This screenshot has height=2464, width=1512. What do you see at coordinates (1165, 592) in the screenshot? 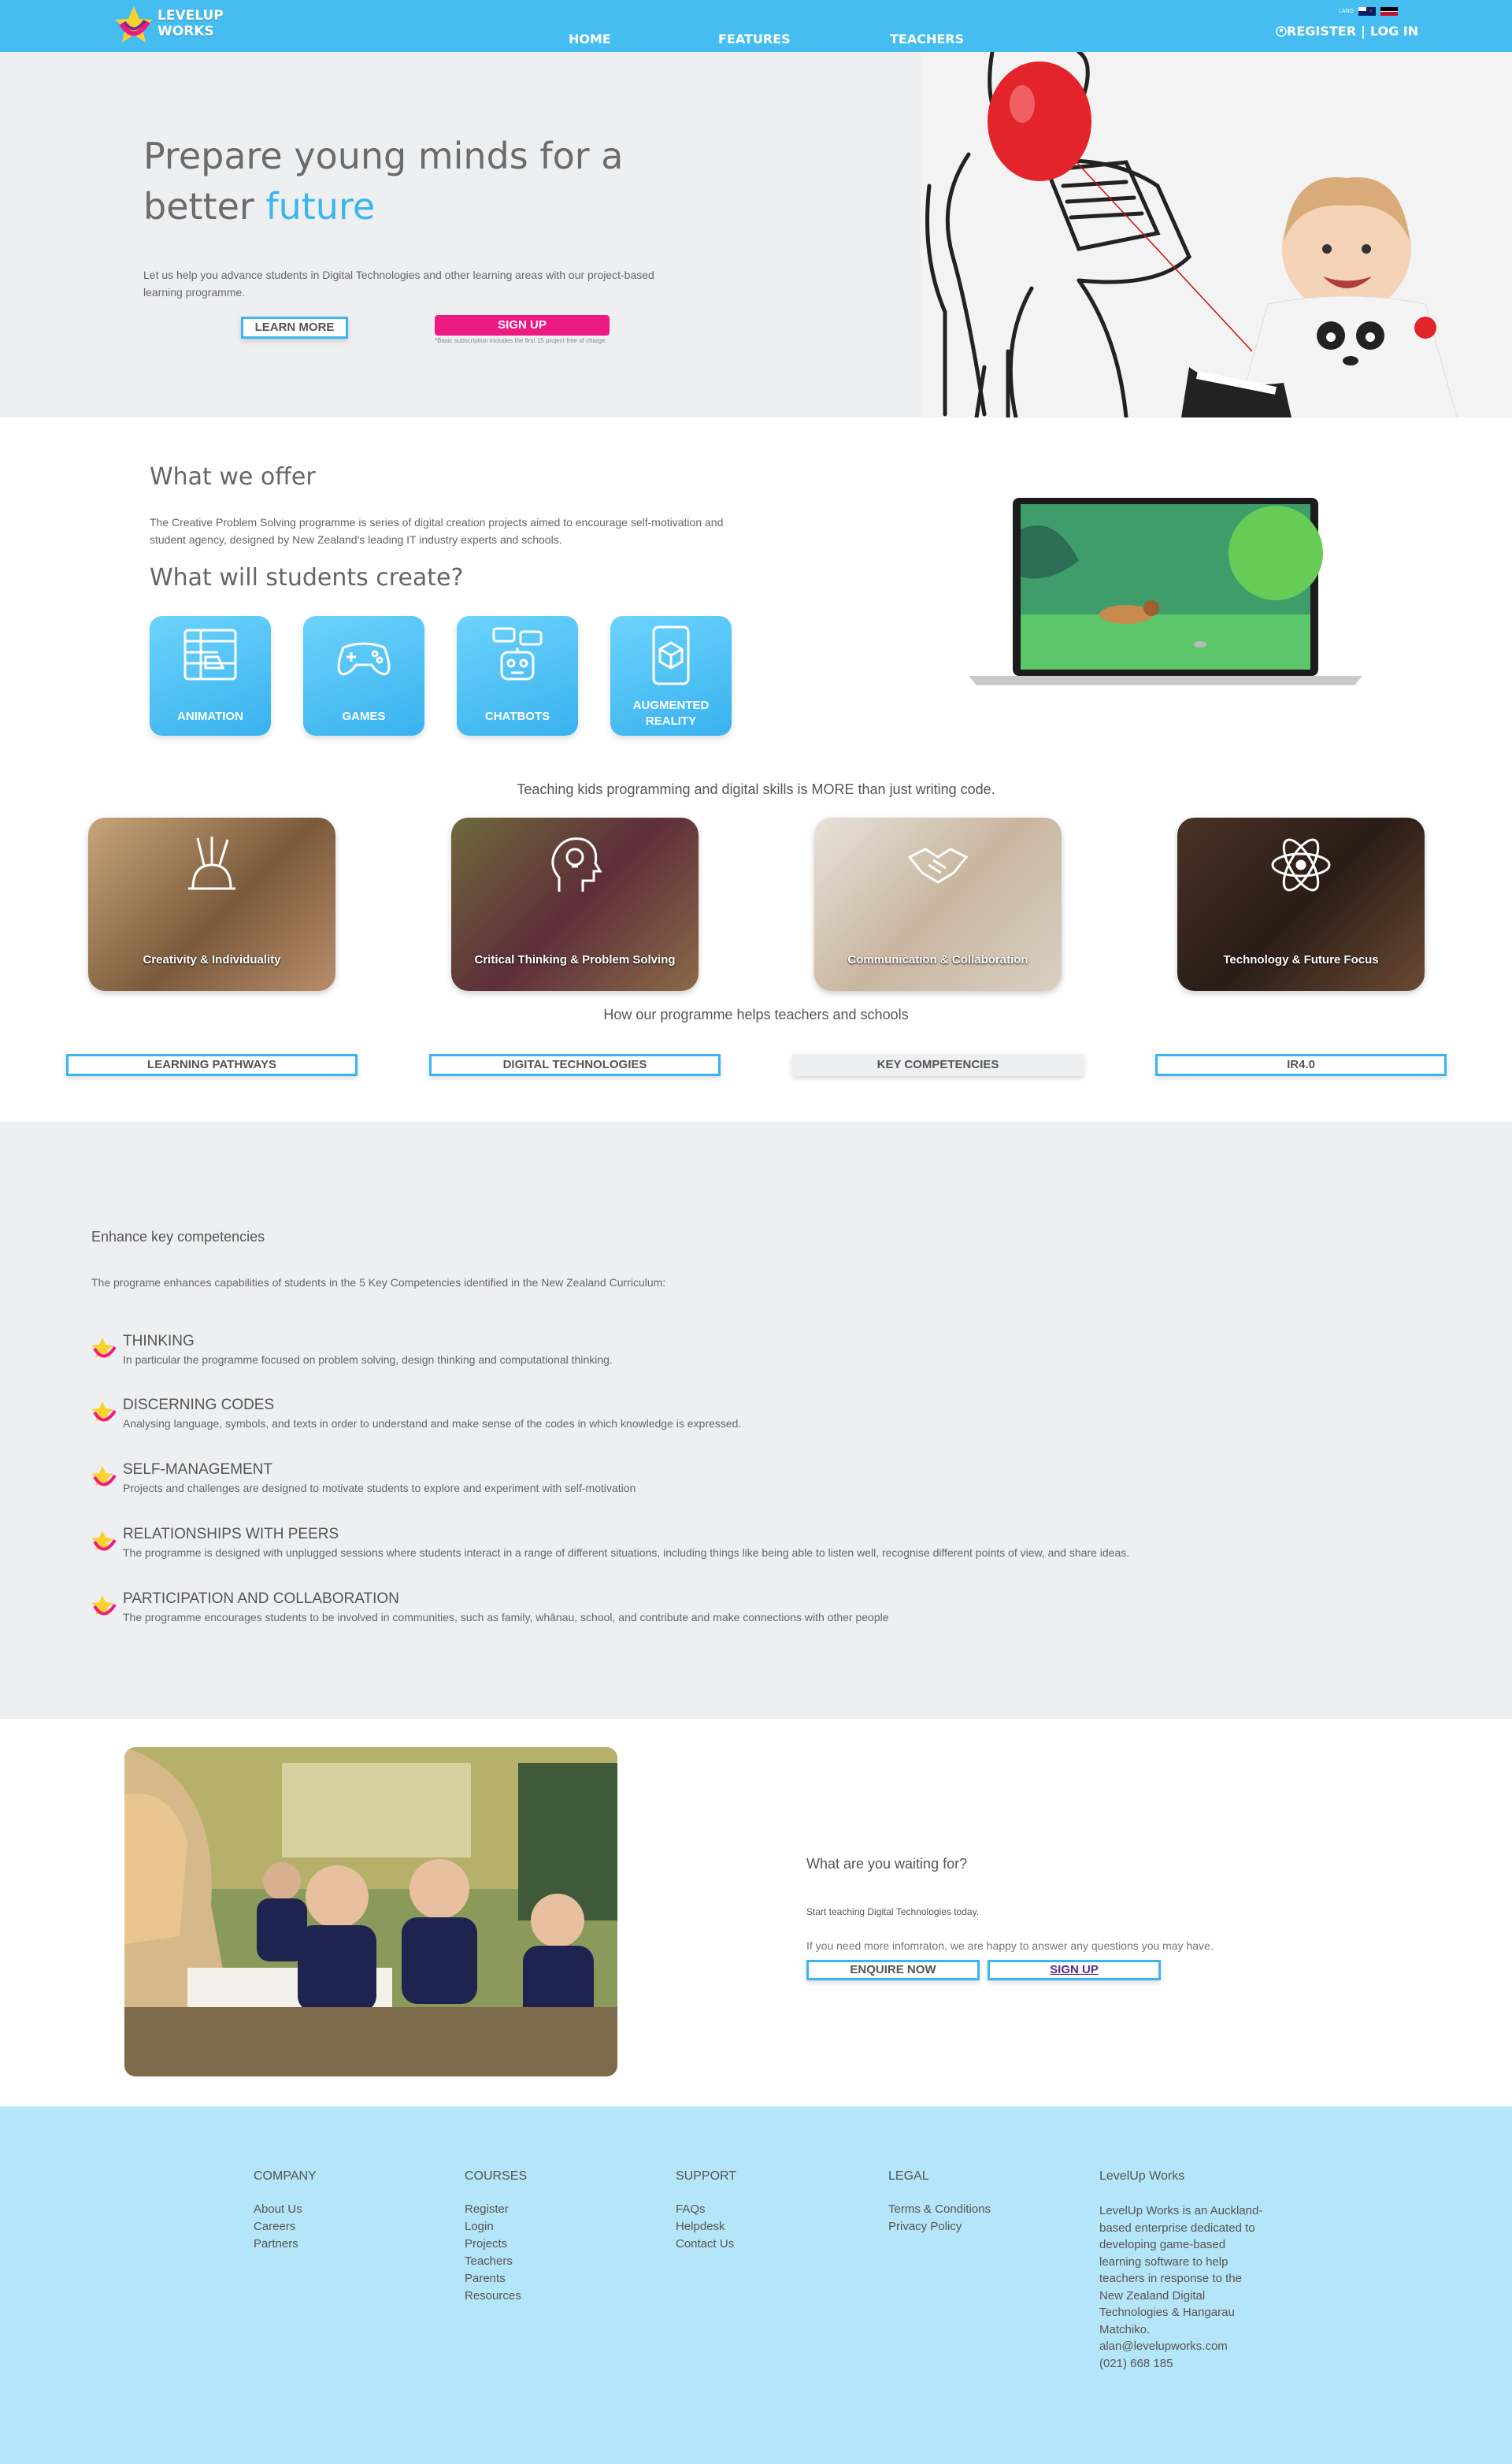
I see `laptop-illustration` at bounding box center [1165, 592].